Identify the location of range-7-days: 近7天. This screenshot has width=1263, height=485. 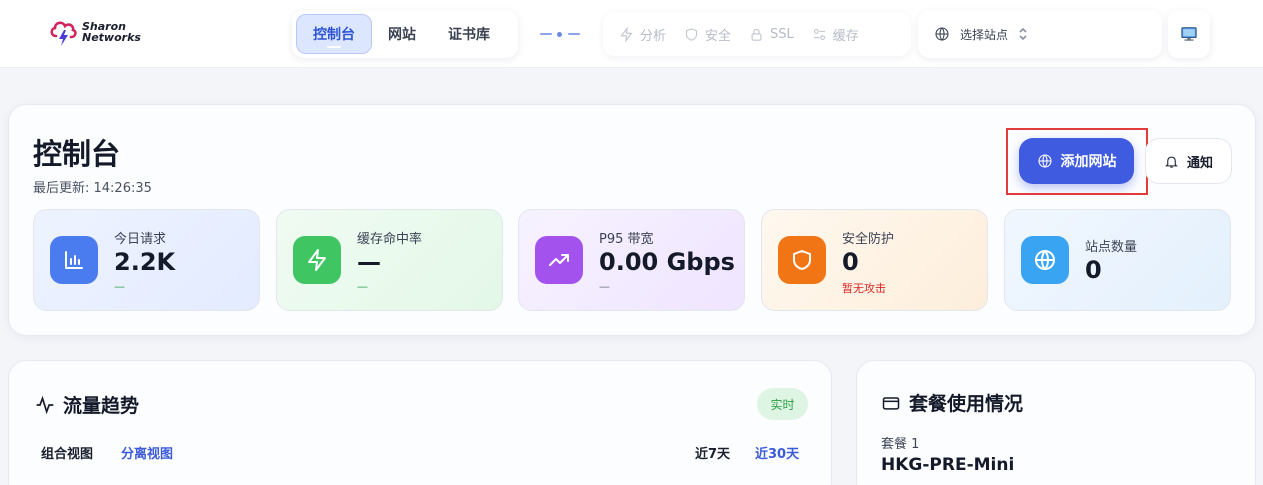
(712, 452).